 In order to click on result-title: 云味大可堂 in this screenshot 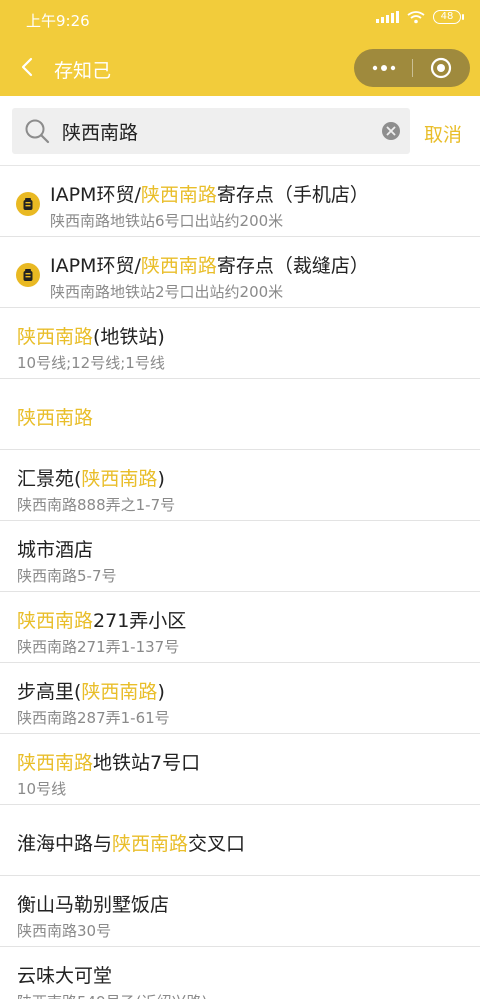, I will do `click(64, 974)`.